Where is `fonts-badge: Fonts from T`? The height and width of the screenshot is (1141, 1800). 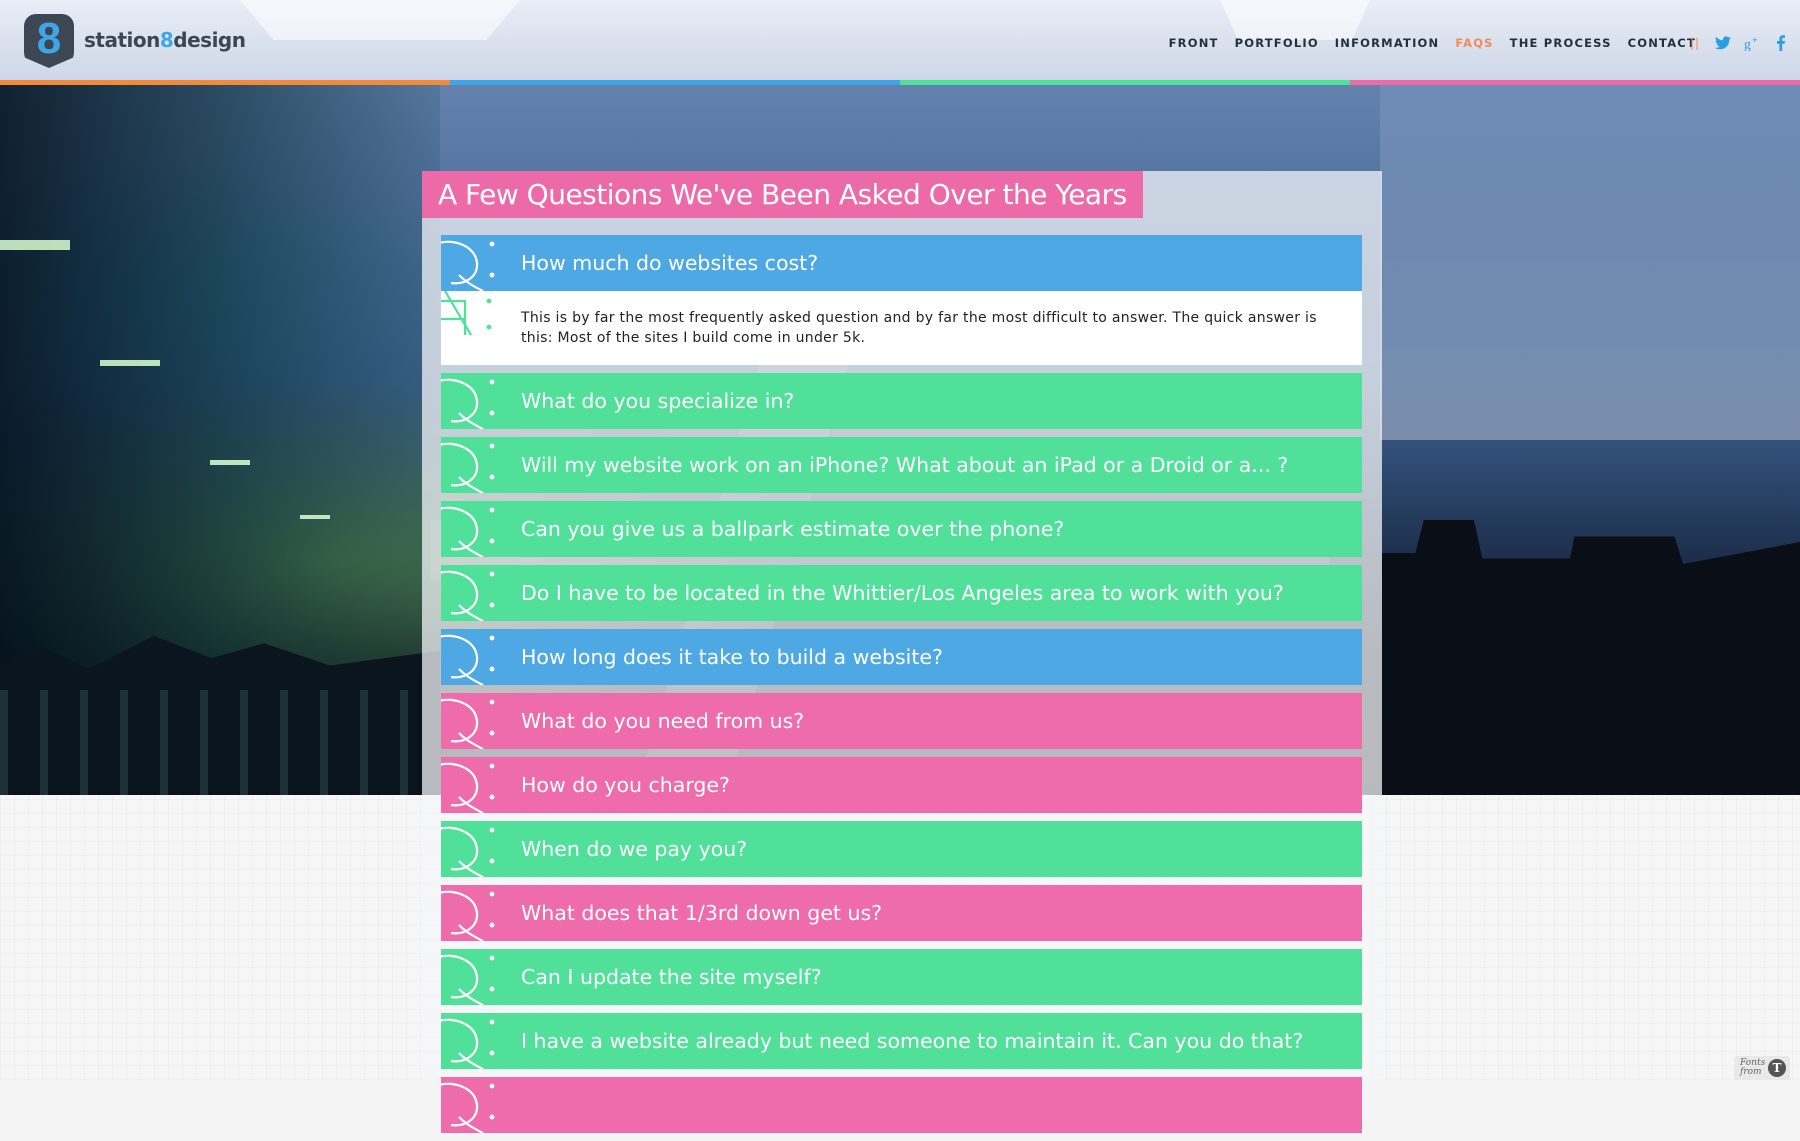
fonts-badge: Fonts from T is located at coordinates (1762, 1068).